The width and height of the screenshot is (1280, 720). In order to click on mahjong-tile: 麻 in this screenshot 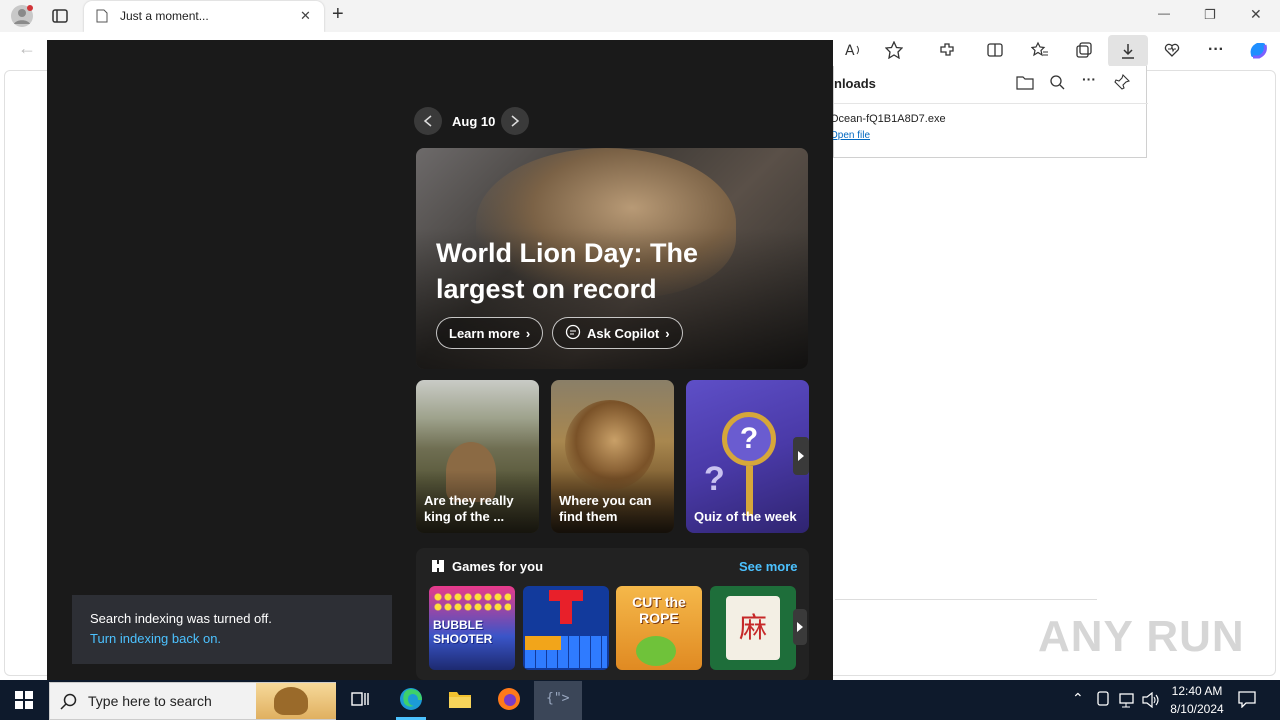, I will do `click(753, 628)`.